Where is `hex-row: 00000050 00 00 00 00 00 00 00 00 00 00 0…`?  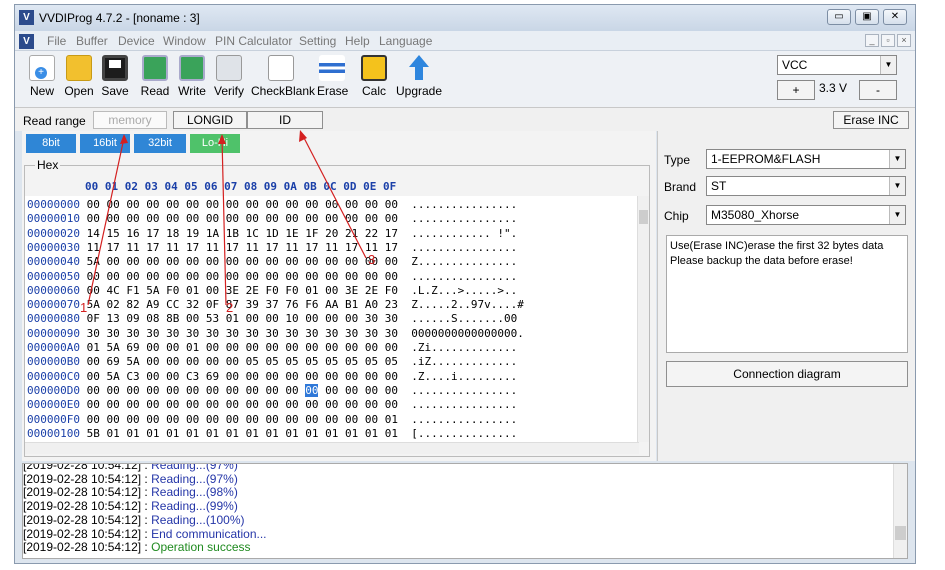 hex-row: 00000050 00 00 00 00 00 00 00 00 00 00 0… is located at coordinates (272, 277).